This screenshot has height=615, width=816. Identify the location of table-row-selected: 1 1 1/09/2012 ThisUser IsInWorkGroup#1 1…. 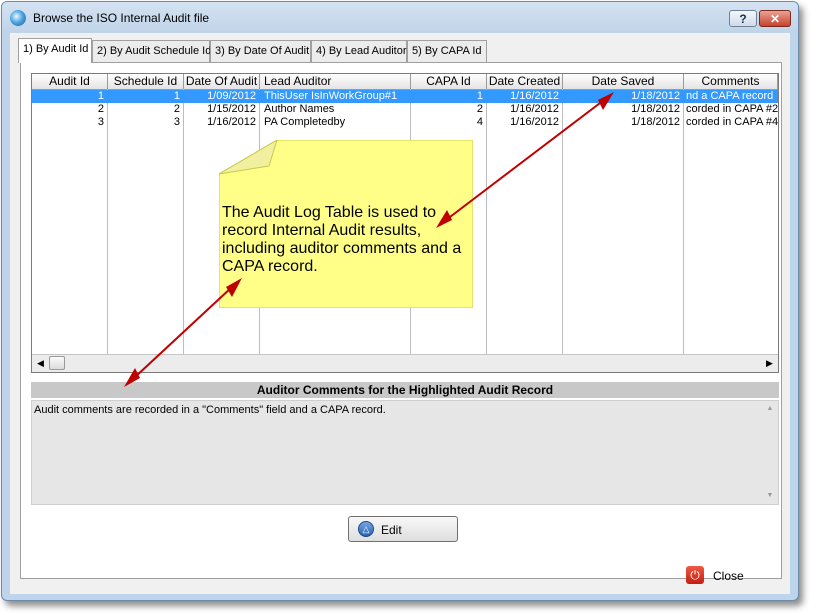
(405, 96).